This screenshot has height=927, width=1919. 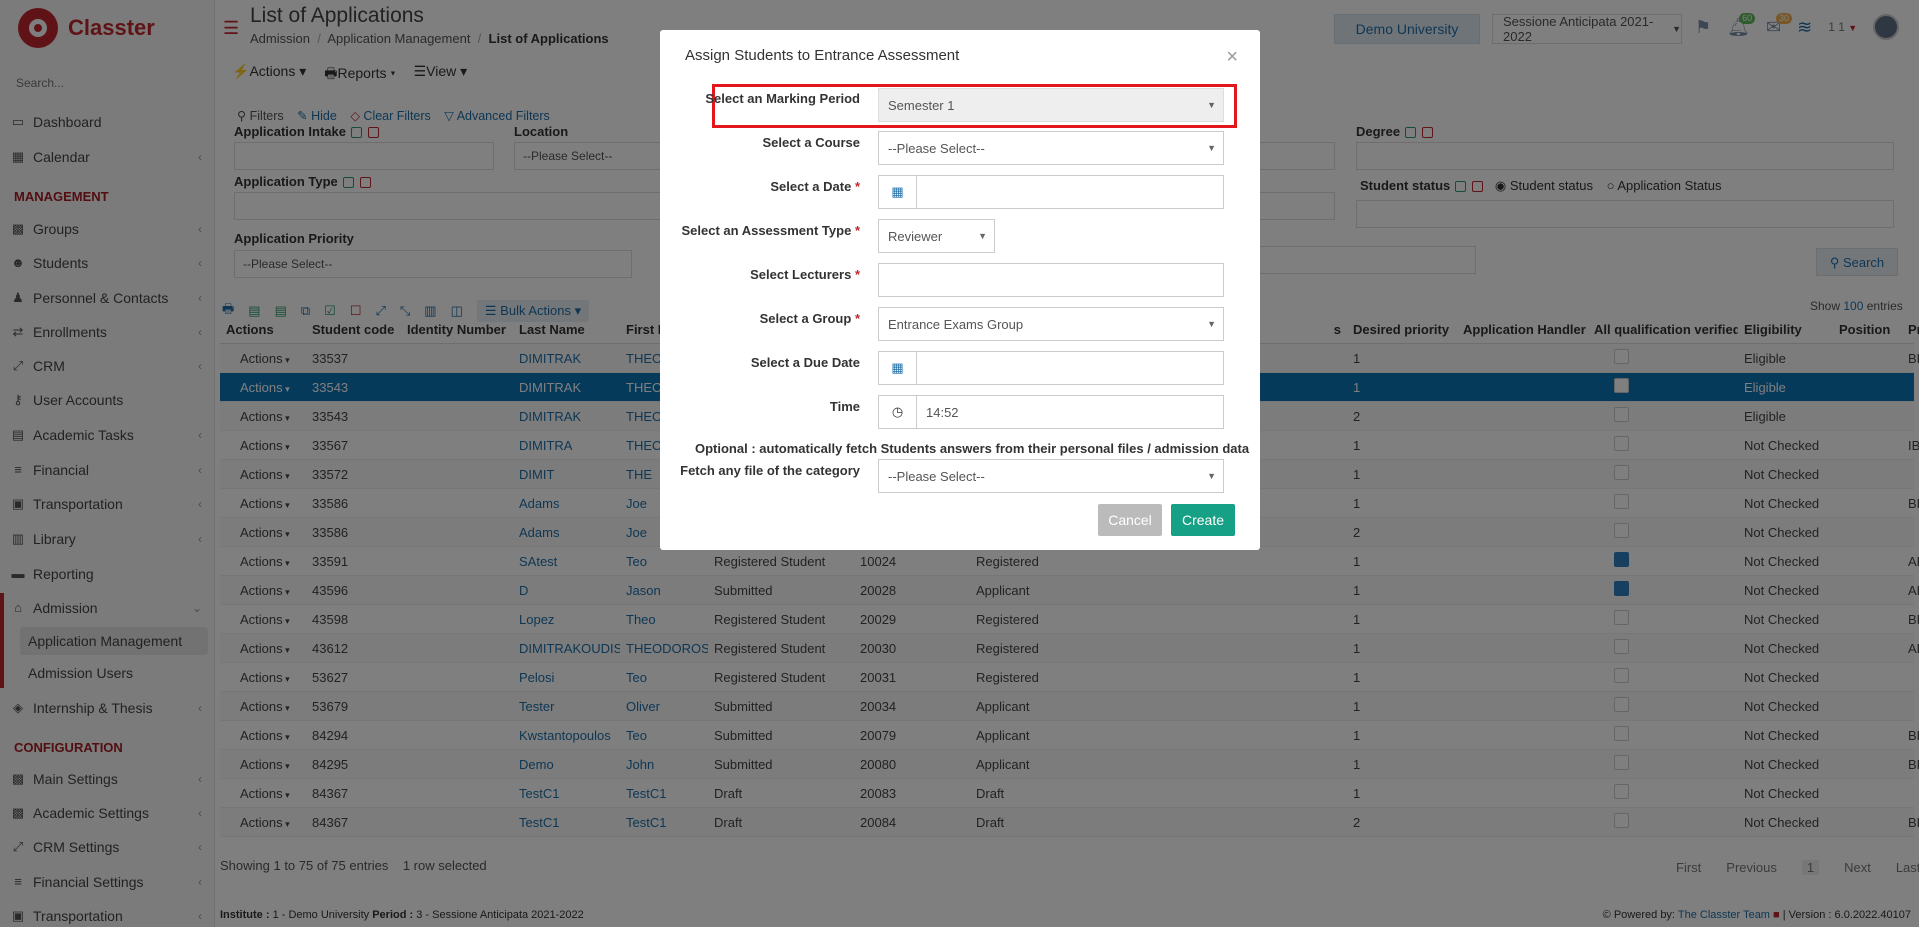 I want to click on time-input: ◷ 14:52, so click(x=1051, y=412).